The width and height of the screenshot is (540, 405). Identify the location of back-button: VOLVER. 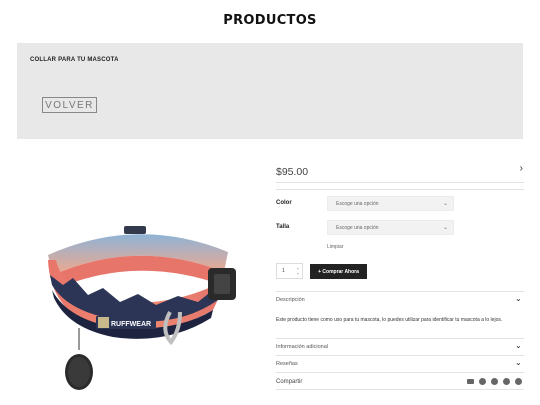
(69, 105).